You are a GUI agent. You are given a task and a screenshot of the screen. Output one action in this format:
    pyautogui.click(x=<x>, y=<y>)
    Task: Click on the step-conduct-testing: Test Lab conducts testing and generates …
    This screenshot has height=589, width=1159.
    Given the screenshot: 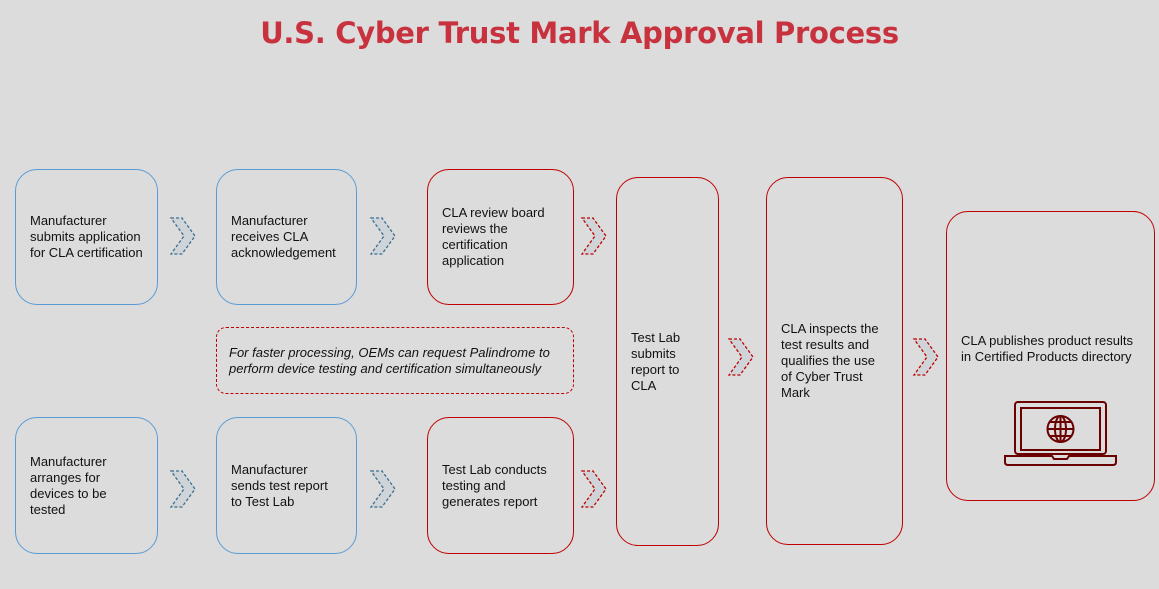 What is the action you would take?
    pyautogui.click(x=500, y=485)
    